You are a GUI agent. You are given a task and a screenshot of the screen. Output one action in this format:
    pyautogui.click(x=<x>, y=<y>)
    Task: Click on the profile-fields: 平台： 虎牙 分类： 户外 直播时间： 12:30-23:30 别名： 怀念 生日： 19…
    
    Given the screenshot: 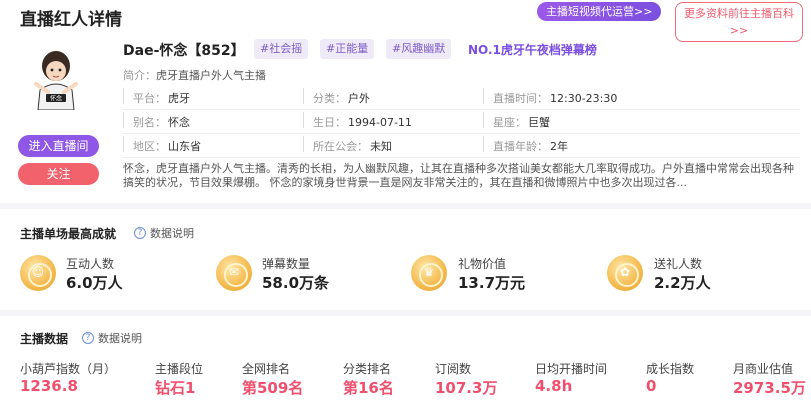 What is the action you would take?
    pyautogui.click(x=461, y=122)
    